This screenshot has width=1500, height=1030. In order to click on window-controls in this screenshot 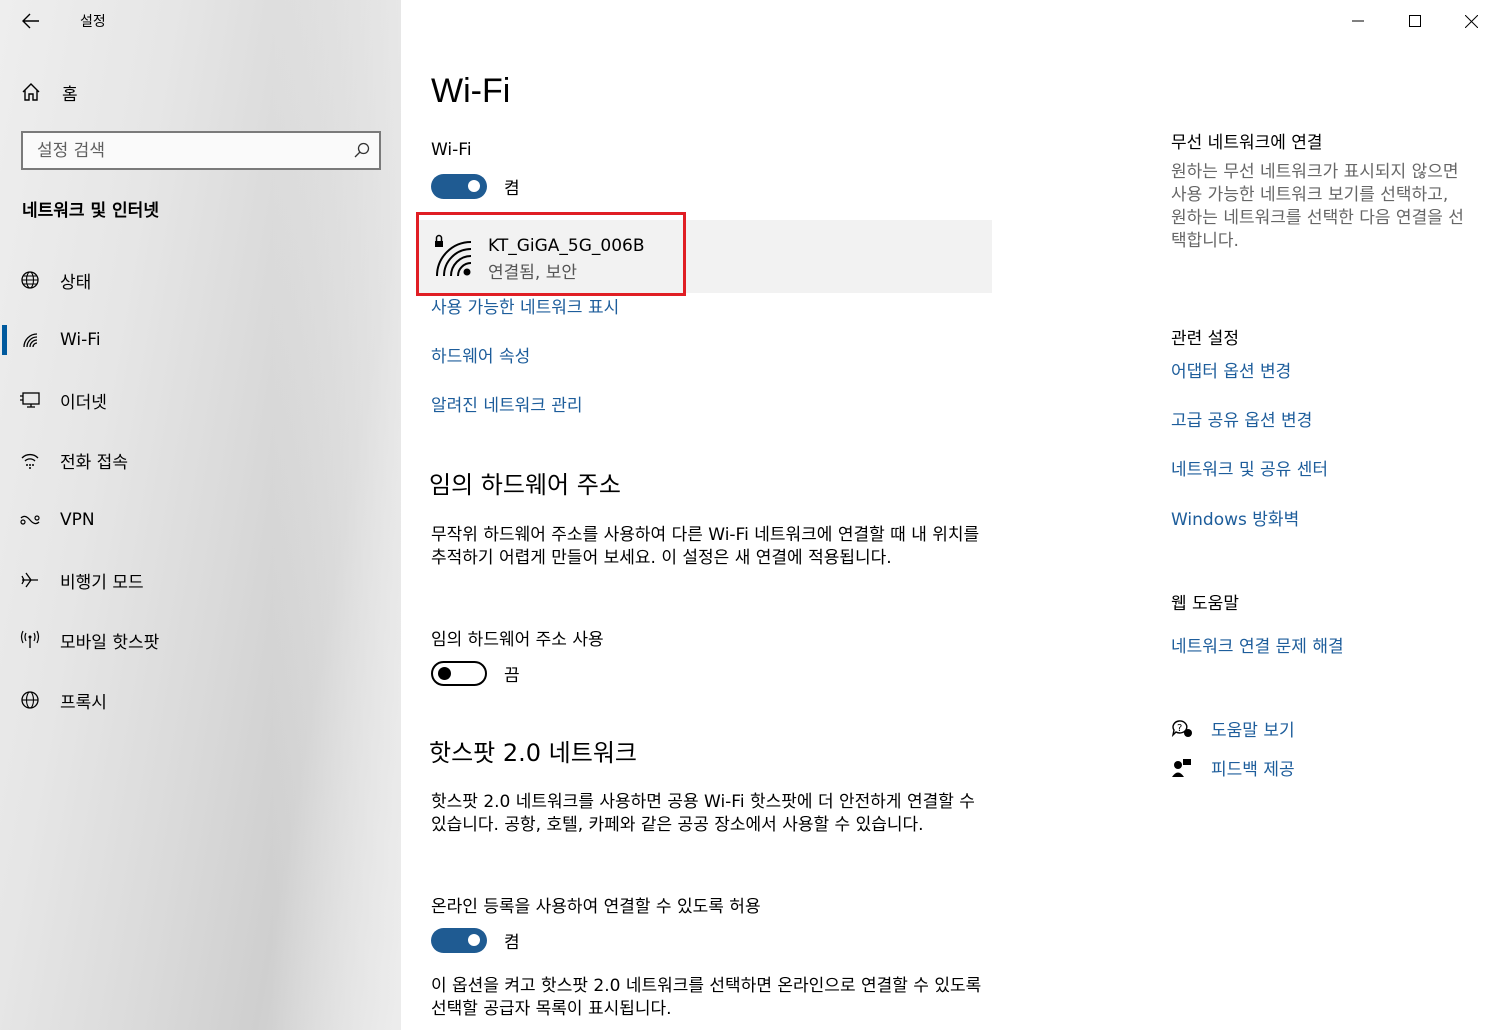, I will do `click(1414, 21)`.